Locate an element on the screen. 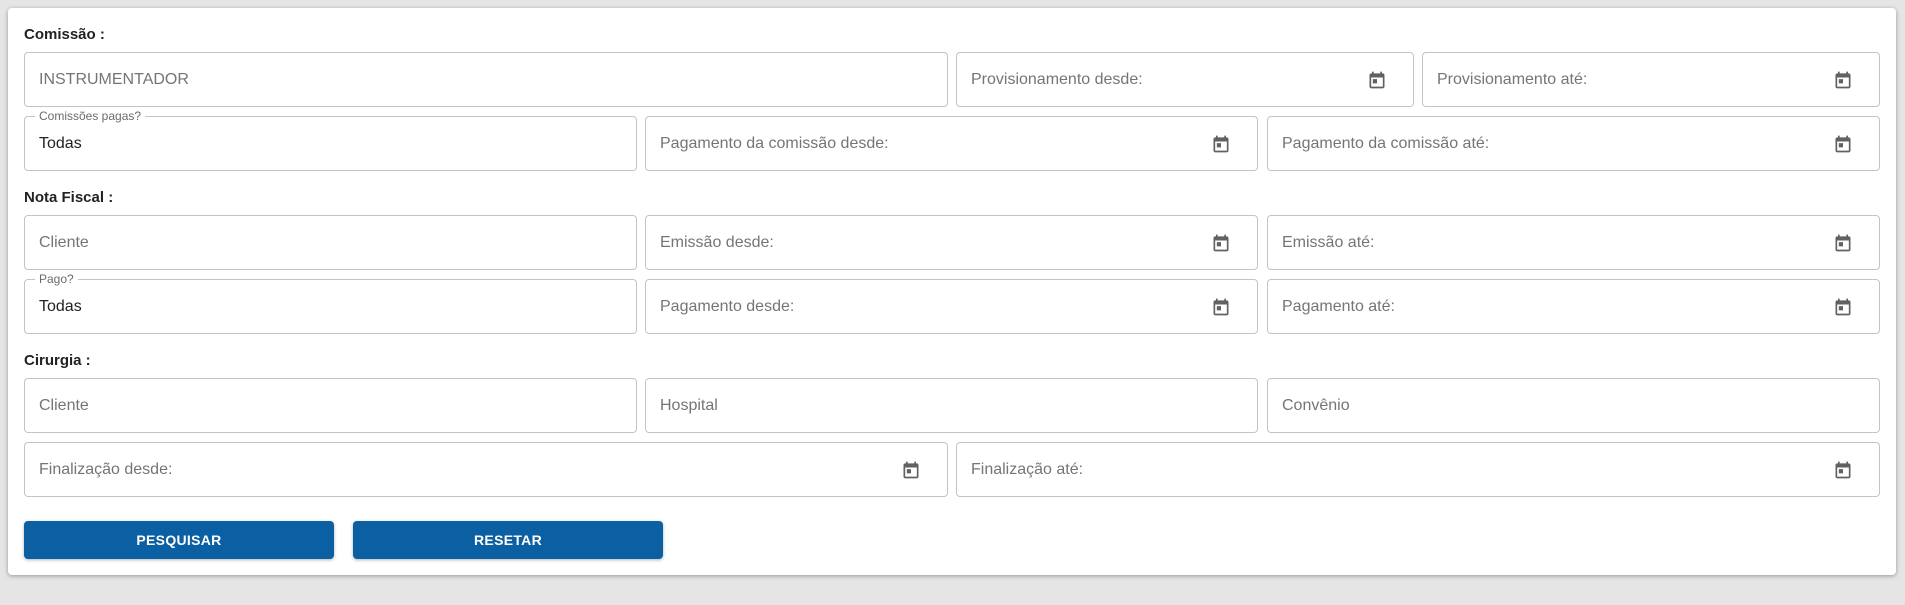  cirurgia-cliente-input: Cliente is located at coordinates (330, 405).